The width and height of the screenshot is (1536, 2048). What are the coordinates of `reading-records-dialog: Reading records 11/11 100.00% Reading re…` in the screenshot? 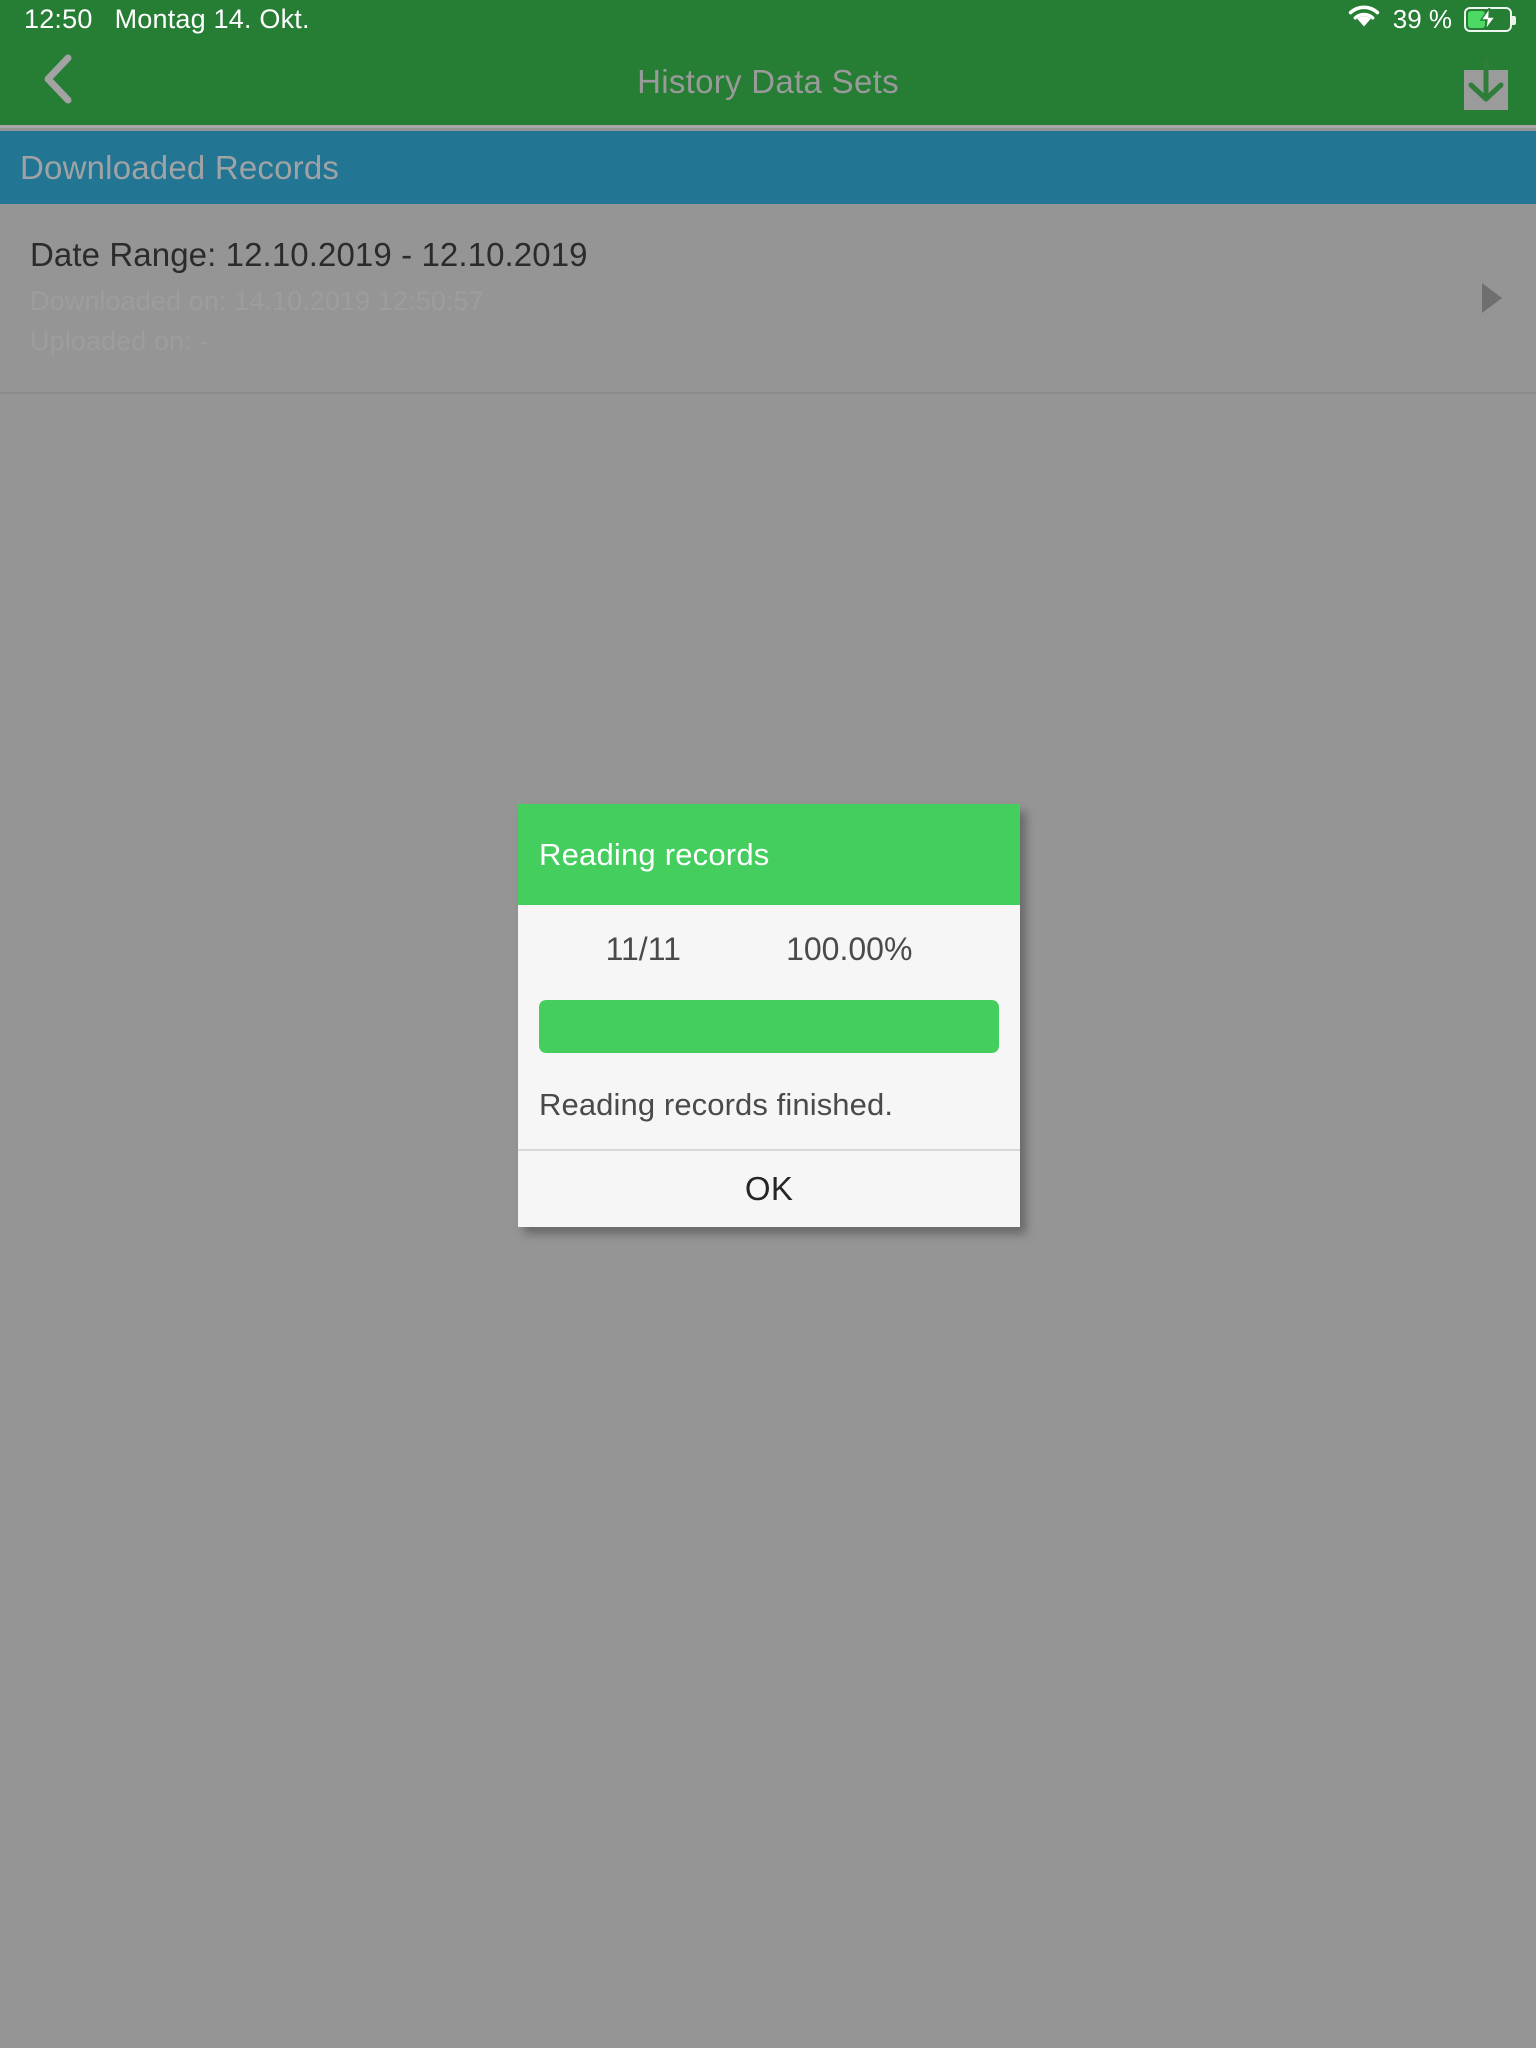 It's located at (769, 1015).